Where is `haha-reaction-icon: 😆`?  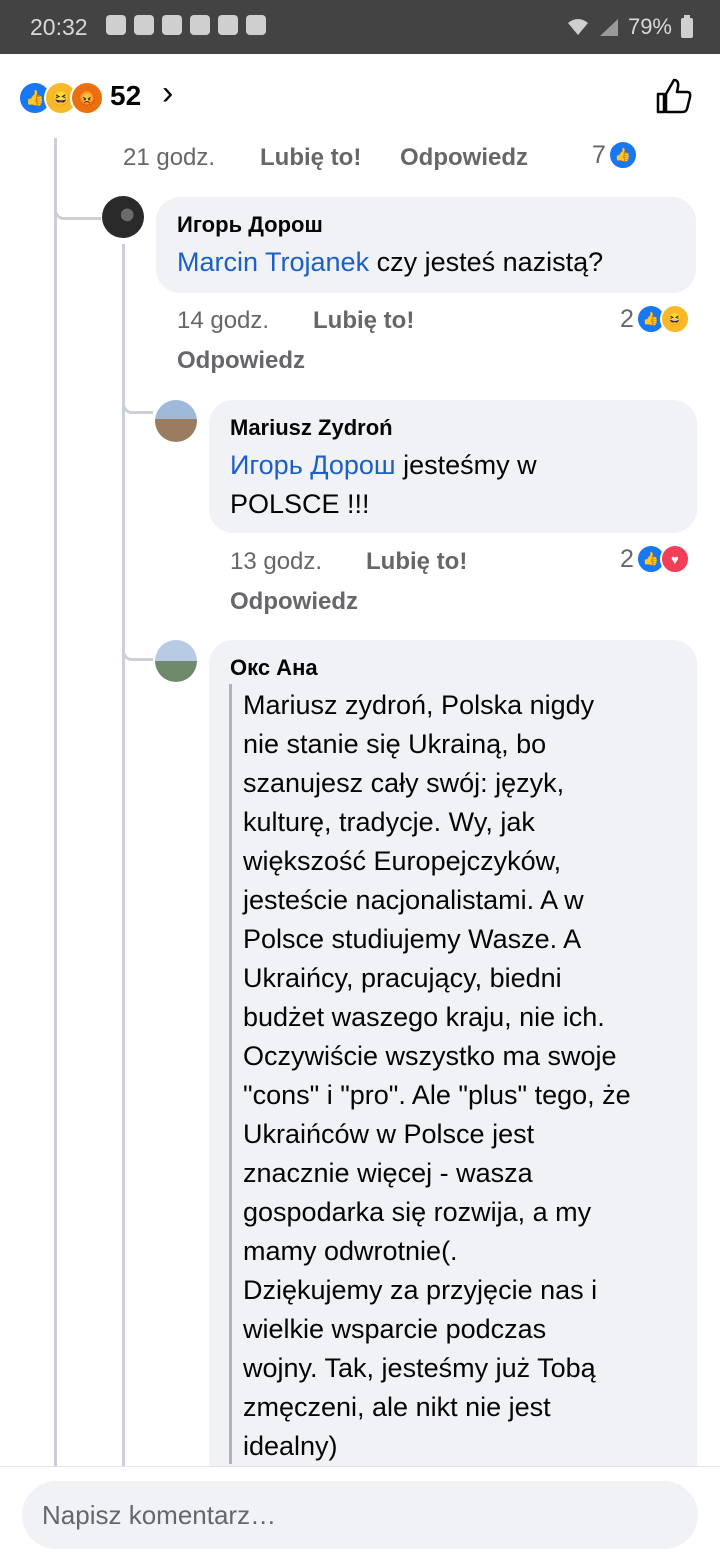
haha-reaction-icon: 😆 is located at coordinates (674, 319).